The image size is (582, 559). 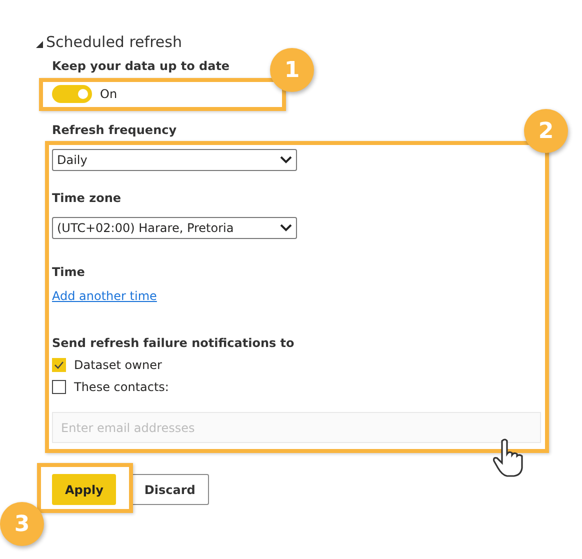 I want to click on checkbox-label: These contacts:, so click(x=121, y=387).